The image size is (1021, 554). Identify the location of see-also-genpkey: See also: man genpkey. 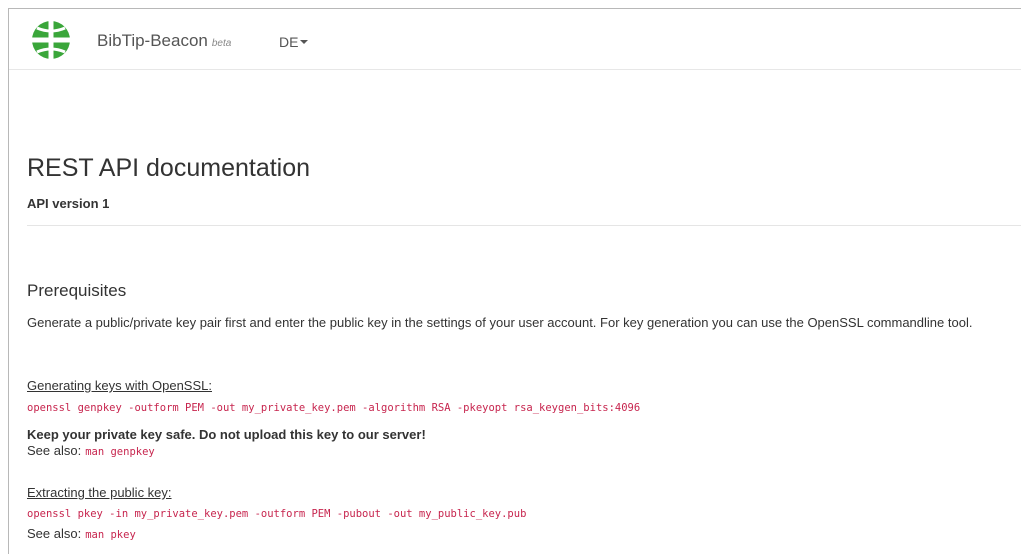
(91, 450).